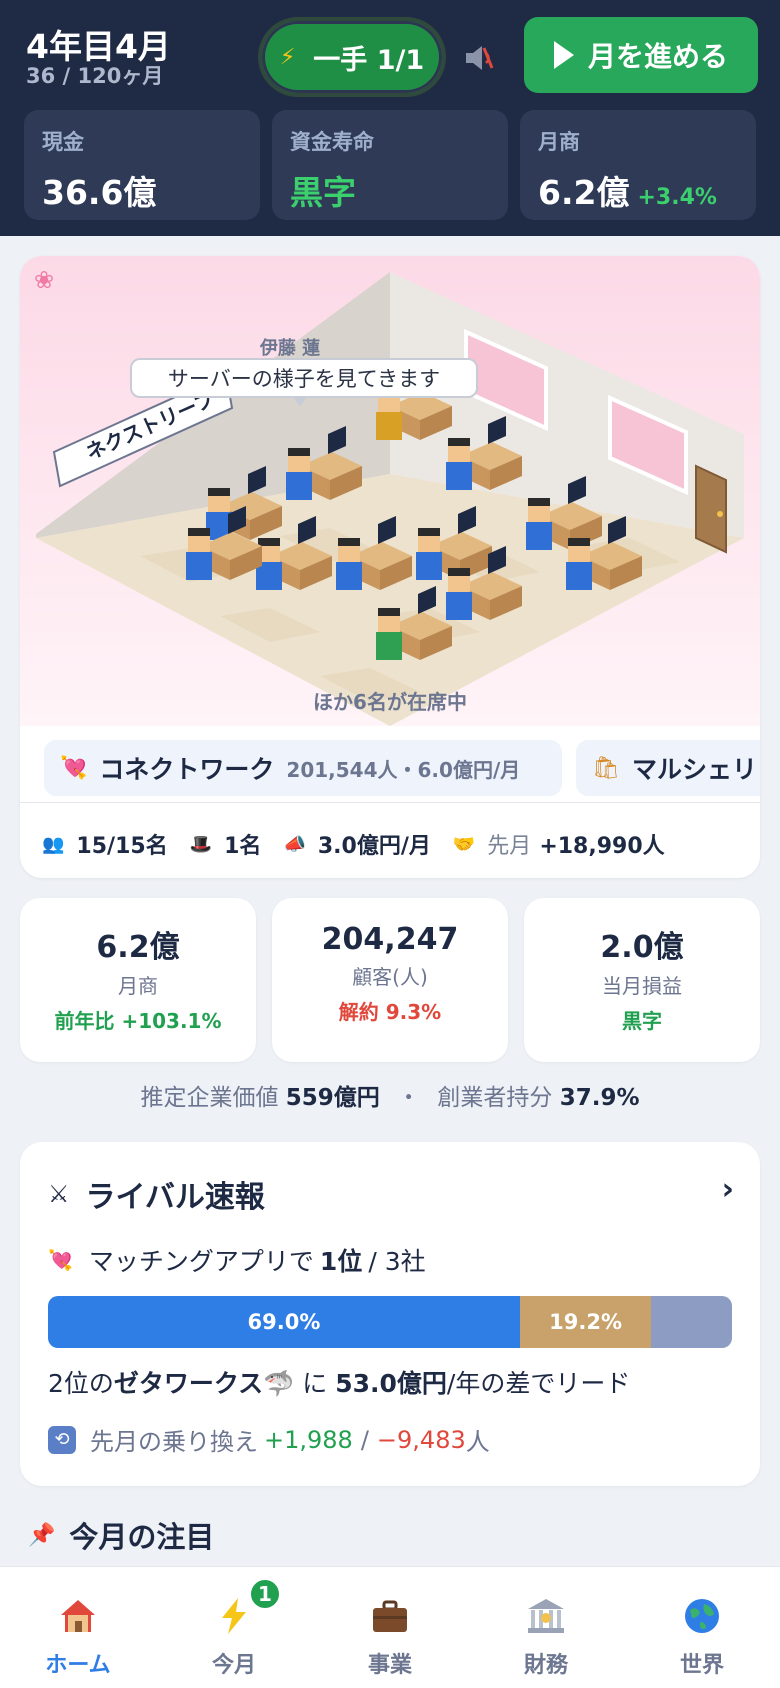 Image resolution: width=780 pixels, height=1688 pixels. I want to click on market-share-bar: 69.0% 19.2%, so click(390, 1322).